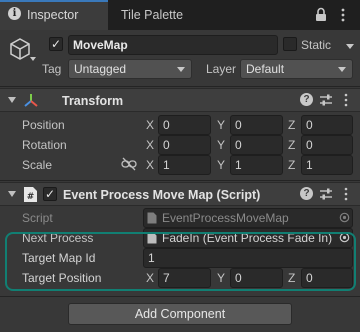  What do you see at coordinates (100, 69) in the screenshot?
I see `tag-value: Untagged` at bounding box center [100, 69].